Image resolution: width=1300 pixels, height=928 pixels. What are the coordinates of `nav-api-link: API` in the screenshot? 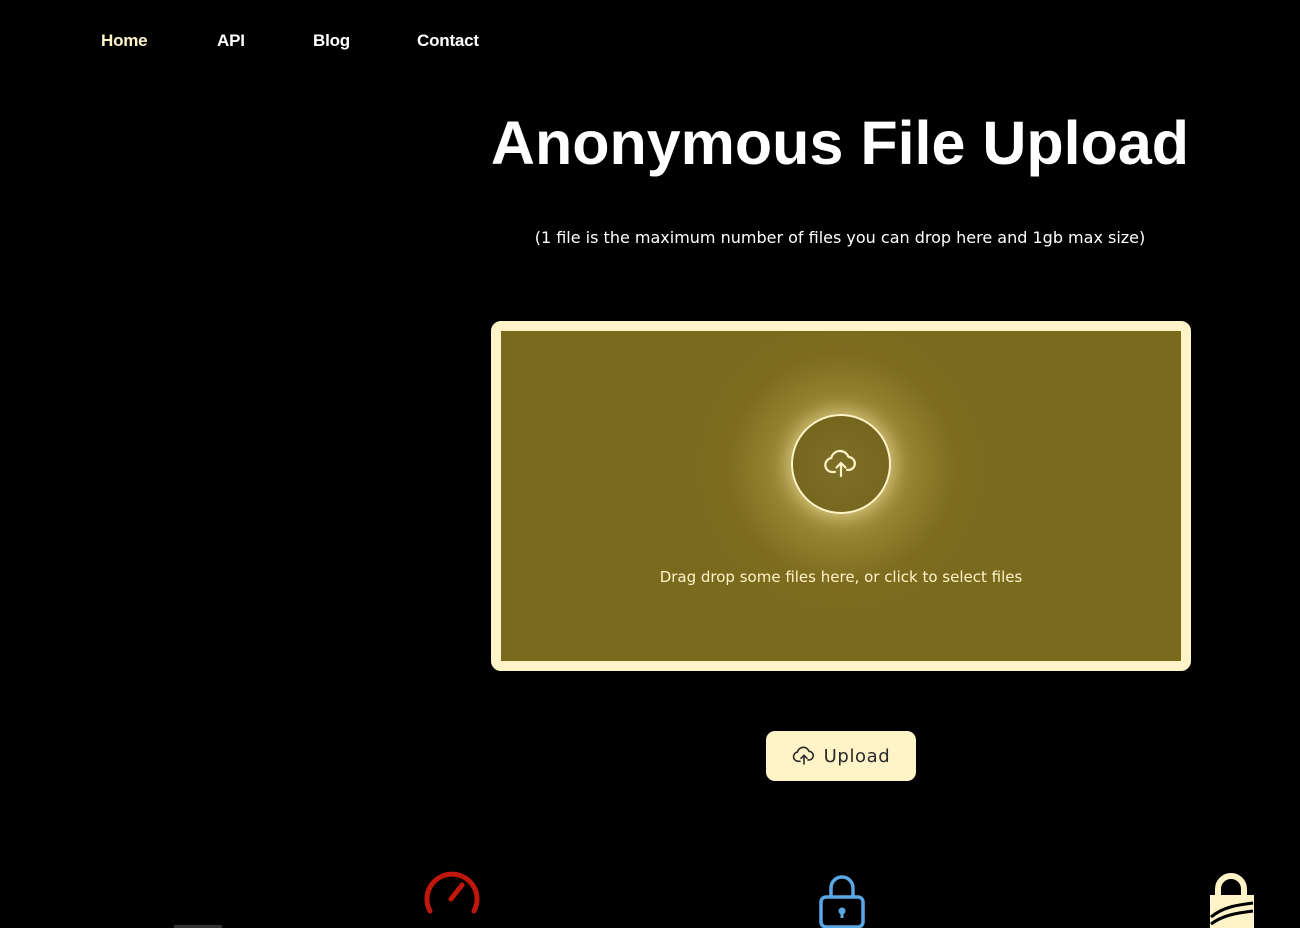 It's located at (231, 41).